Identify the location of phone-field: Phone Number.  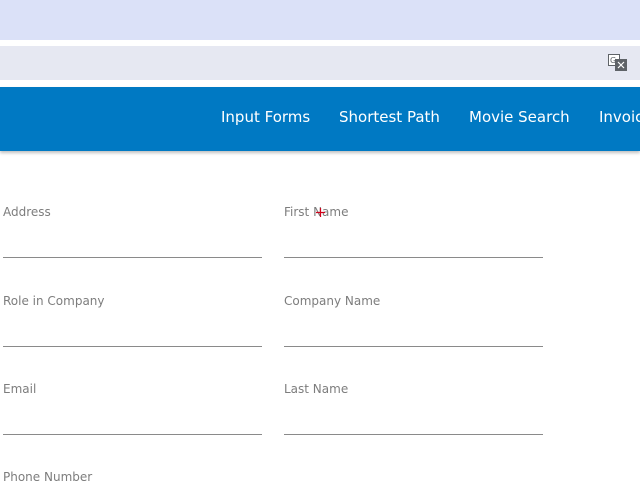
(132, 477).